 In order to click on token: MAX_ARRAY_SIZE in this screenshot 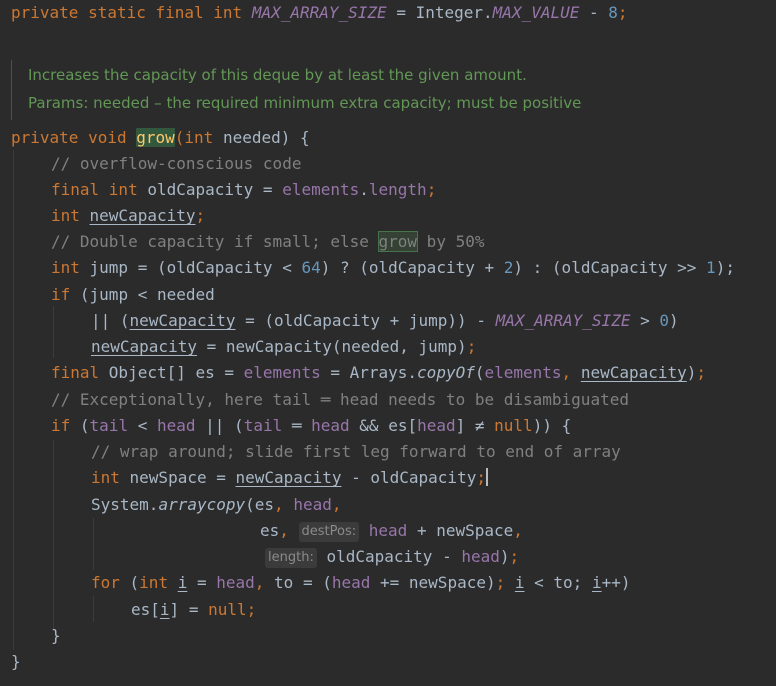, I will do `click(319, 12)`.